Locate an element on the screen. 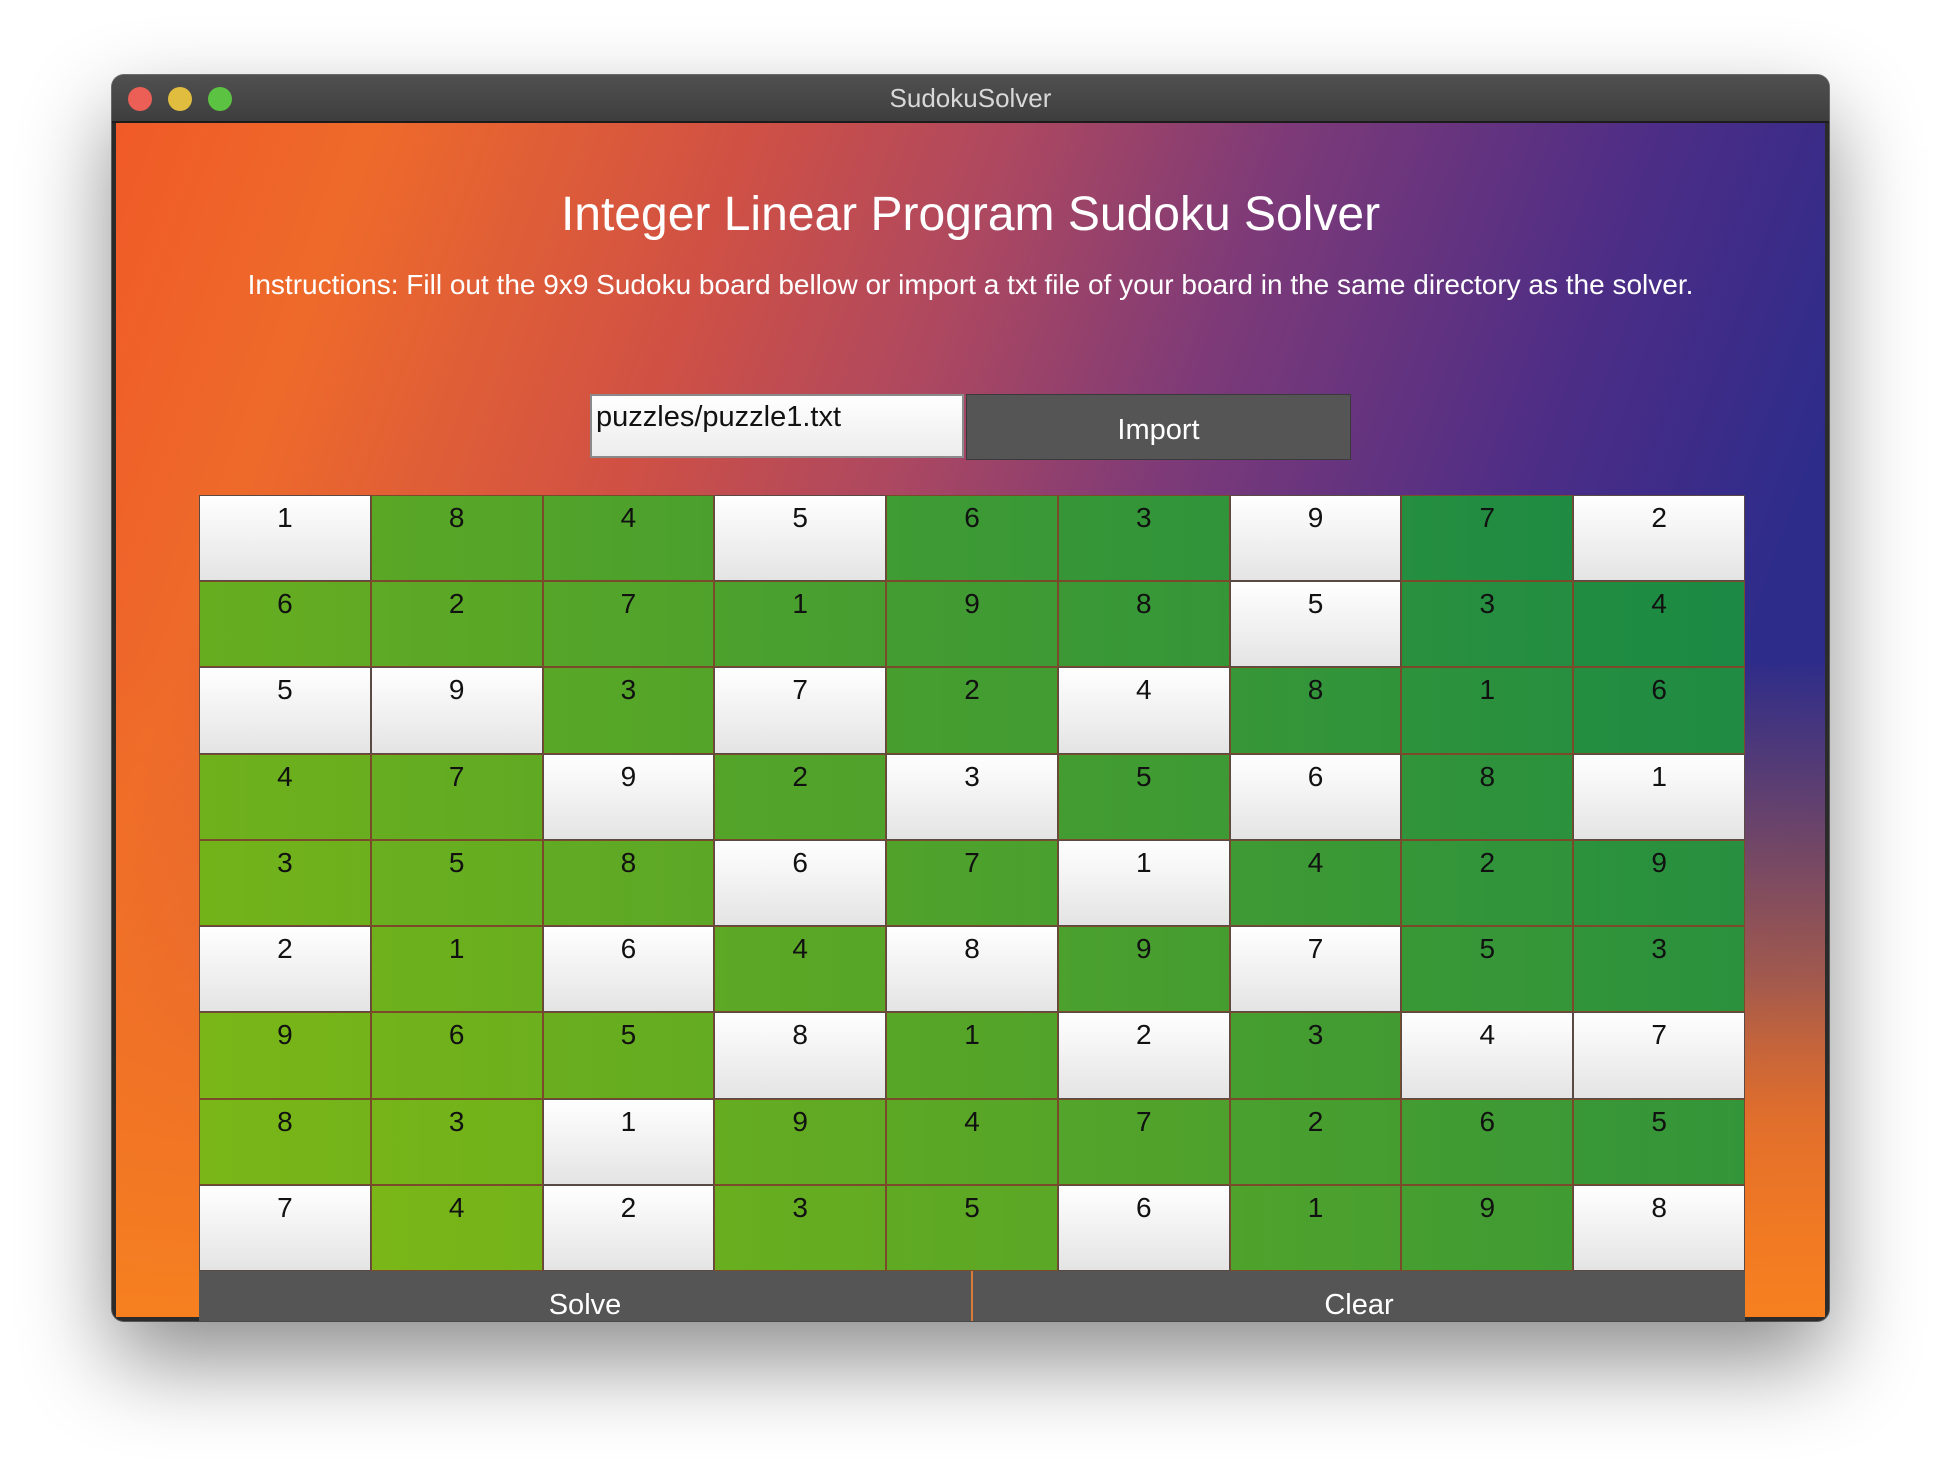 The width and height of the screenshot is (1940, 1468). file-path-input is located at coordinates (777, 426).